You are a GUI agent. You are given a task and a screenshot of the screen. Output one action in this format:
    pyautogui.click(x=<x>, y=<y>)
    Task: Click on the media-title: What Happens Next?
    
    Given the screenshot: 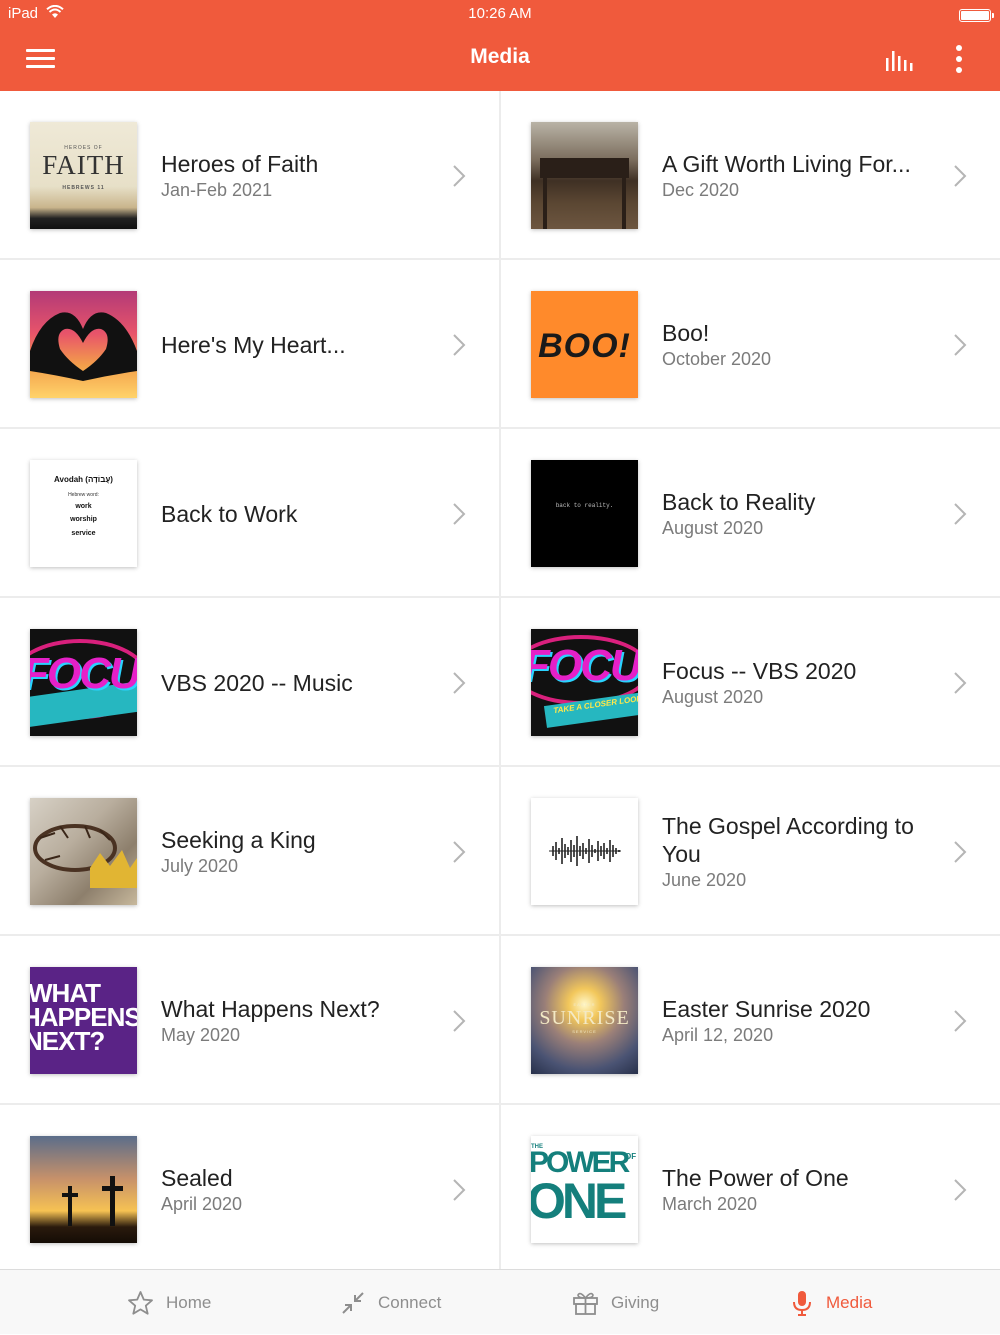 What is the action you would take?
    pyautogui.click(x=270, y=1009)
    